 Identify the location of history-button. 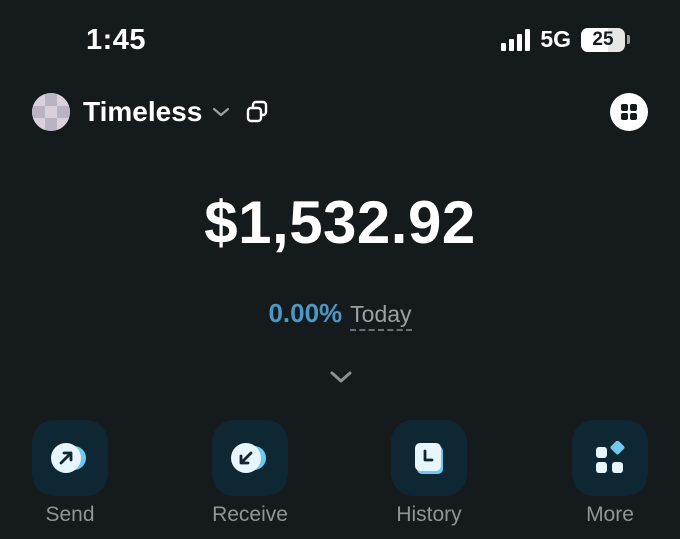
(429, 458).